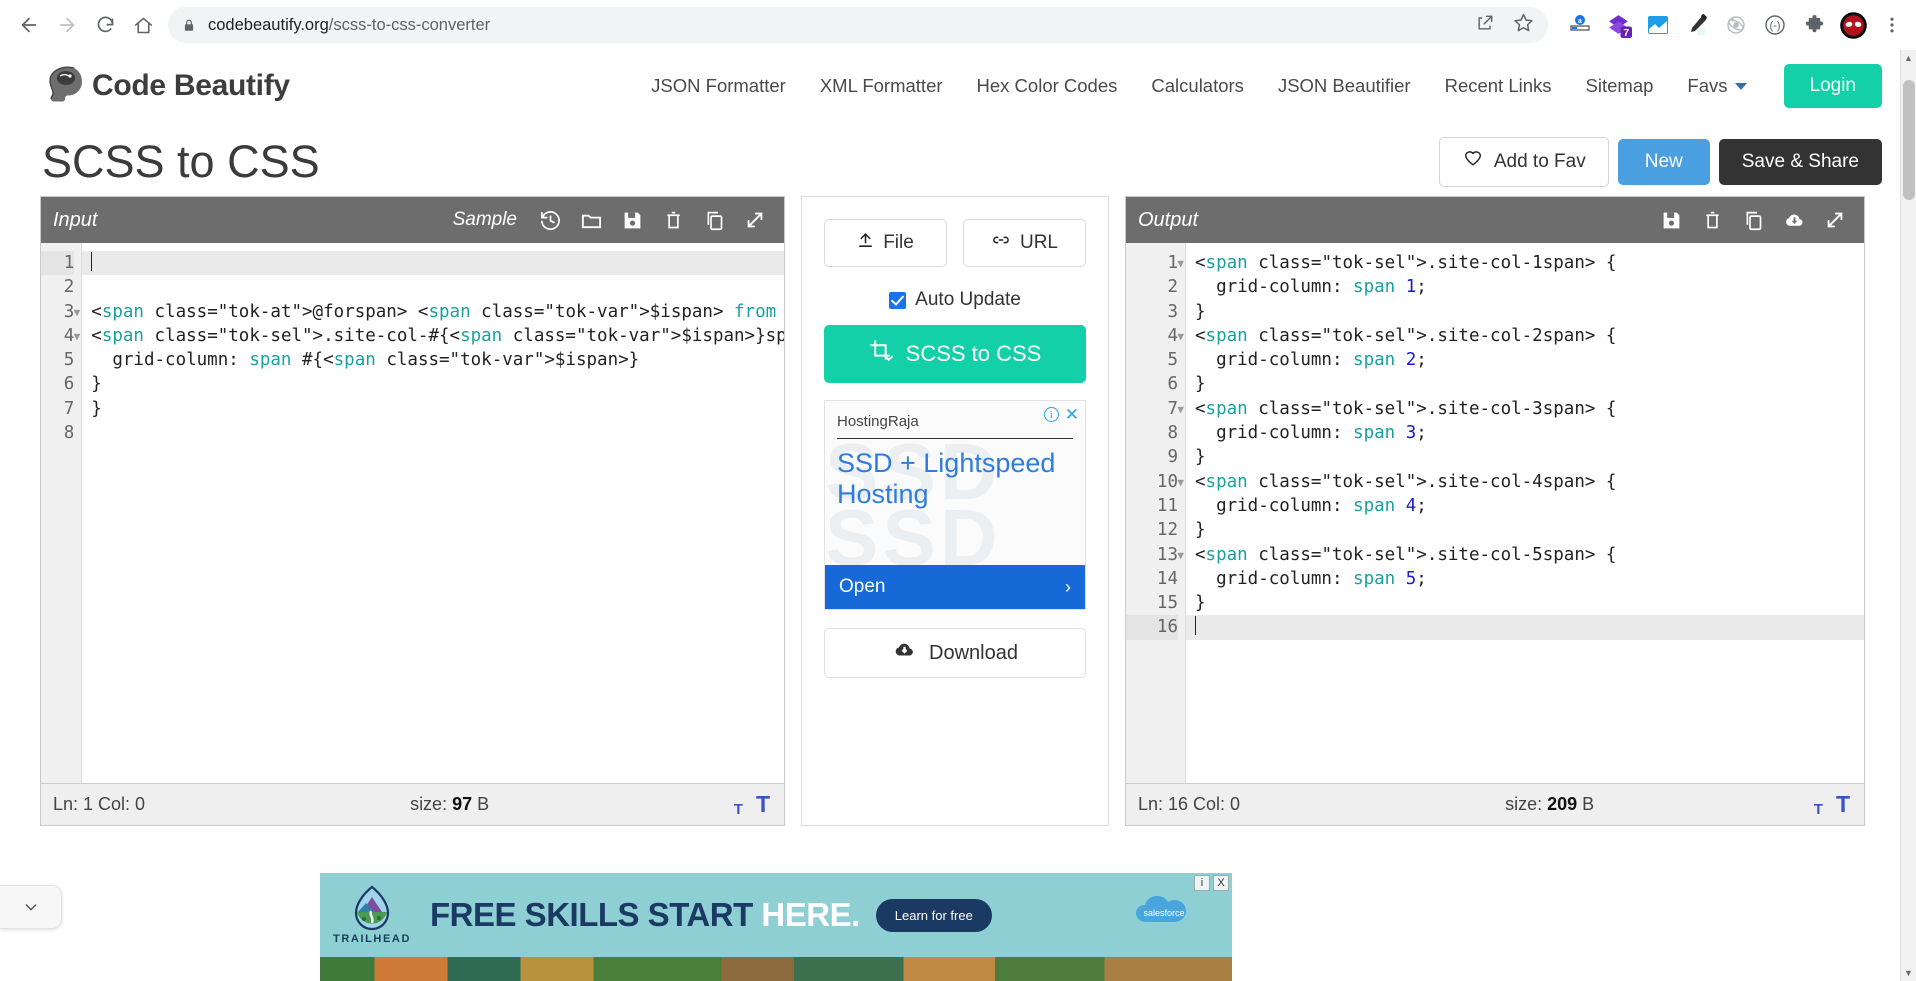 The height and width of the screenshot is (981, 1916). Describe the element at coordinates (372, 939) in the screenshot. I see `trailhead-brand: TRAILHEAD` at that location.